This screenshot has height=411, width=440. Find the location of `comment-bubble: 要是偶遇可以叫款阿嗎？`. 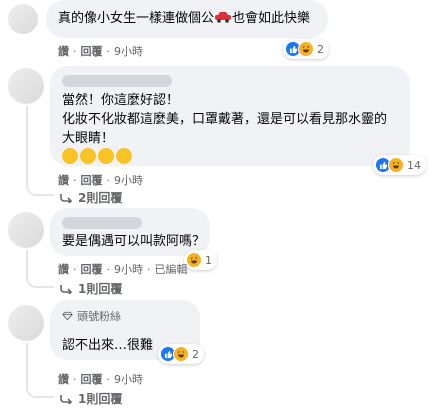

comment-bubble: 要是偶遇可以叫款阿嗎？ is located at coordinates (130, 232).